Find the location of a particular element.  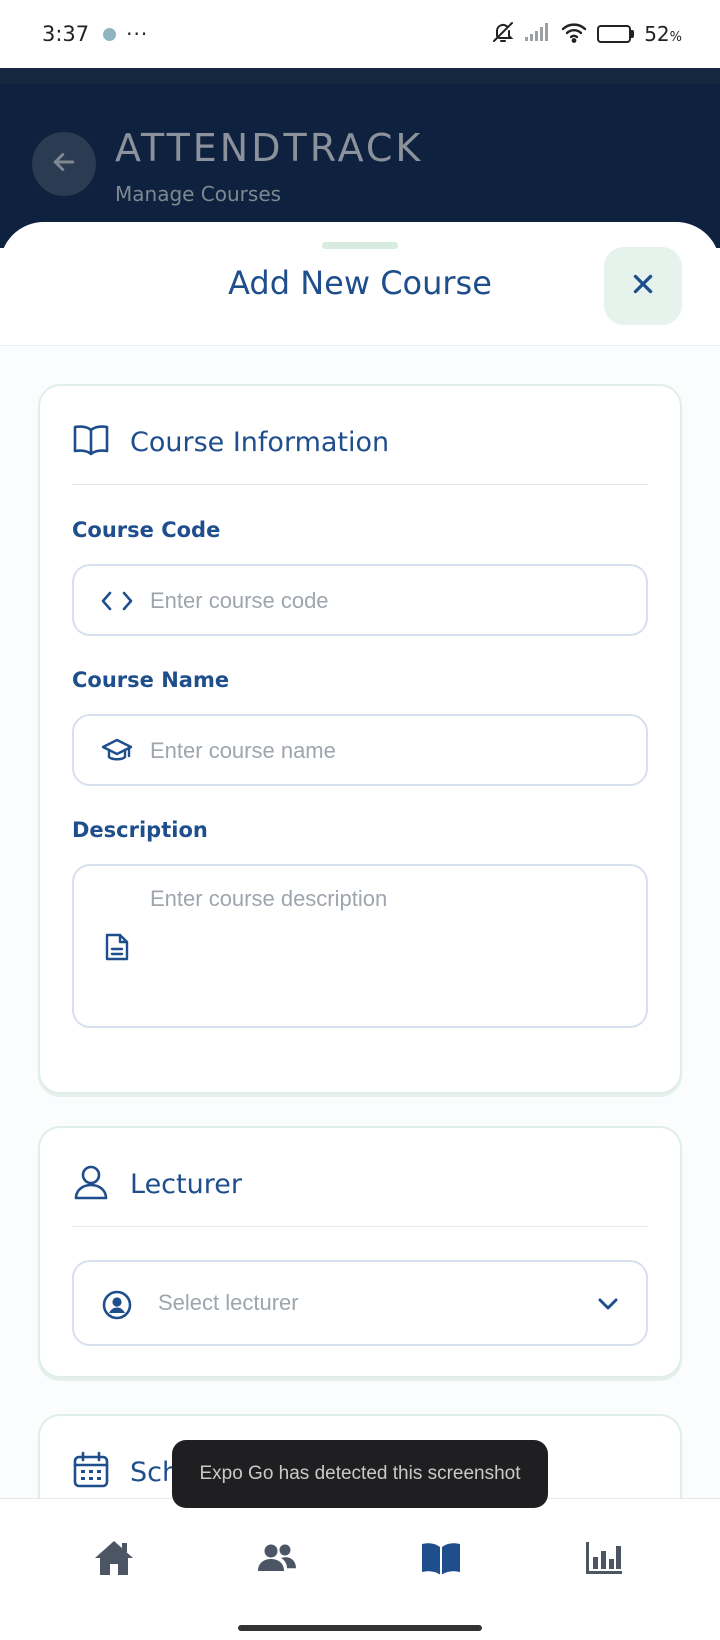

close-button is located at coordinates (643, 286).